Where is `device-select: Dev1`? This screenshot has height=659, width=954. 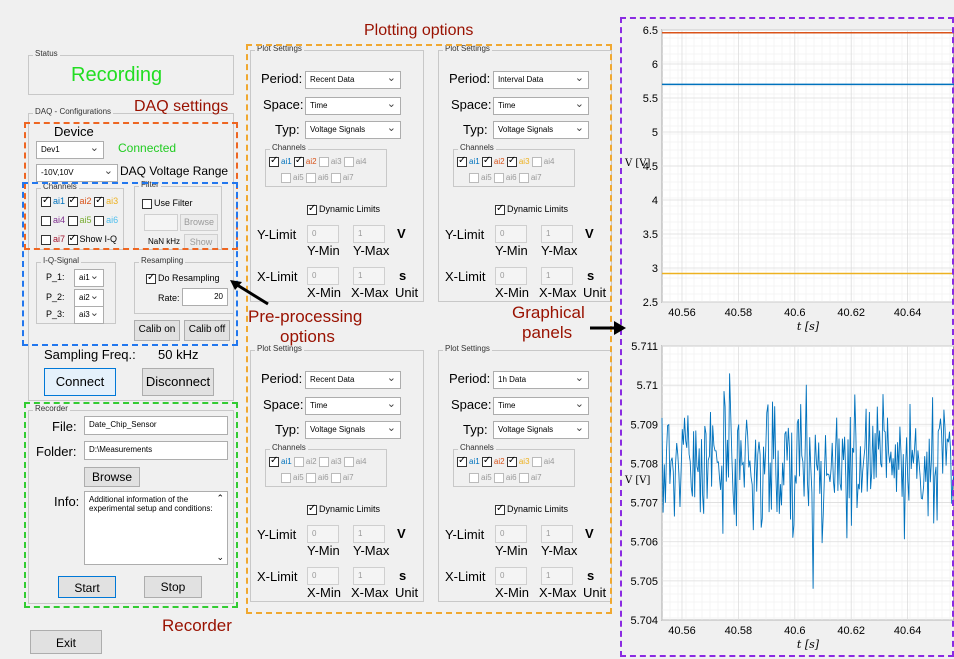
device-select: Dev1 is located at coordinates (70, 150).